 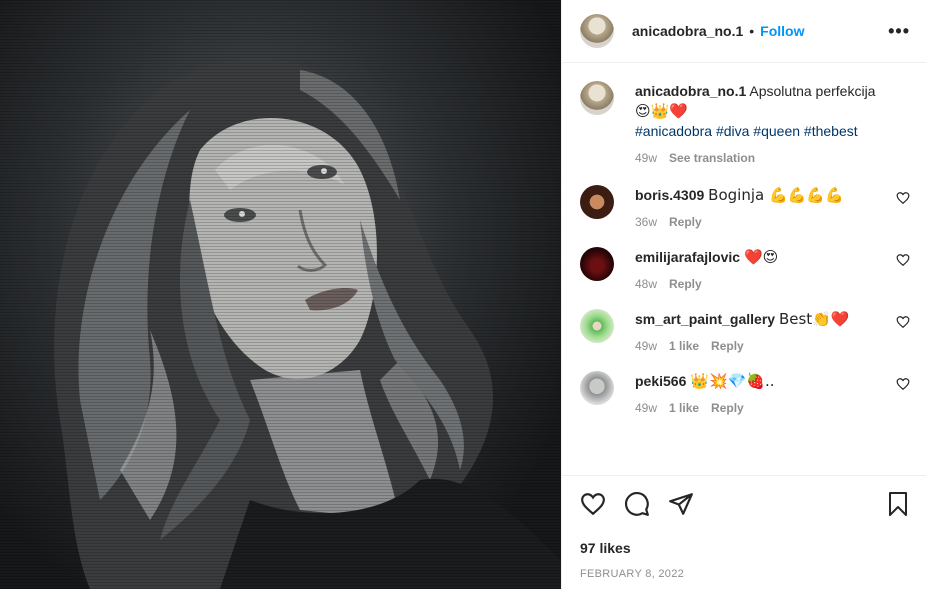 I want to click on comment-text: peki566 👑💥💎🍓.., so click(x=761, y=381).